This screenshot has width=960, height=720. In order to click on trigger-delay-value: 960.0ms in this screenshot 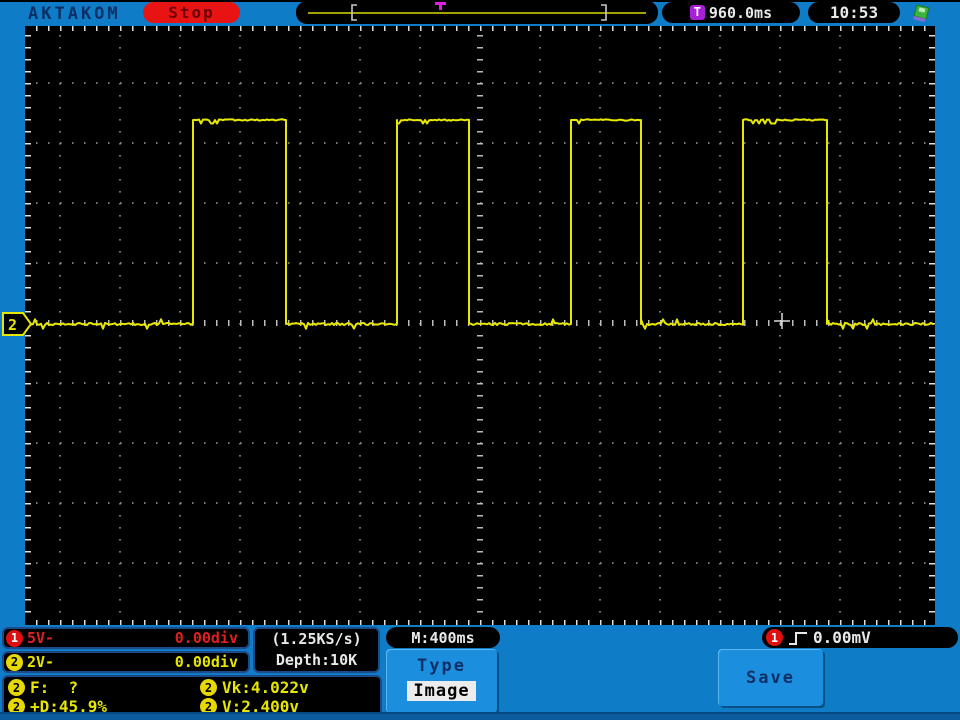, I will do `click(740, 12)`.